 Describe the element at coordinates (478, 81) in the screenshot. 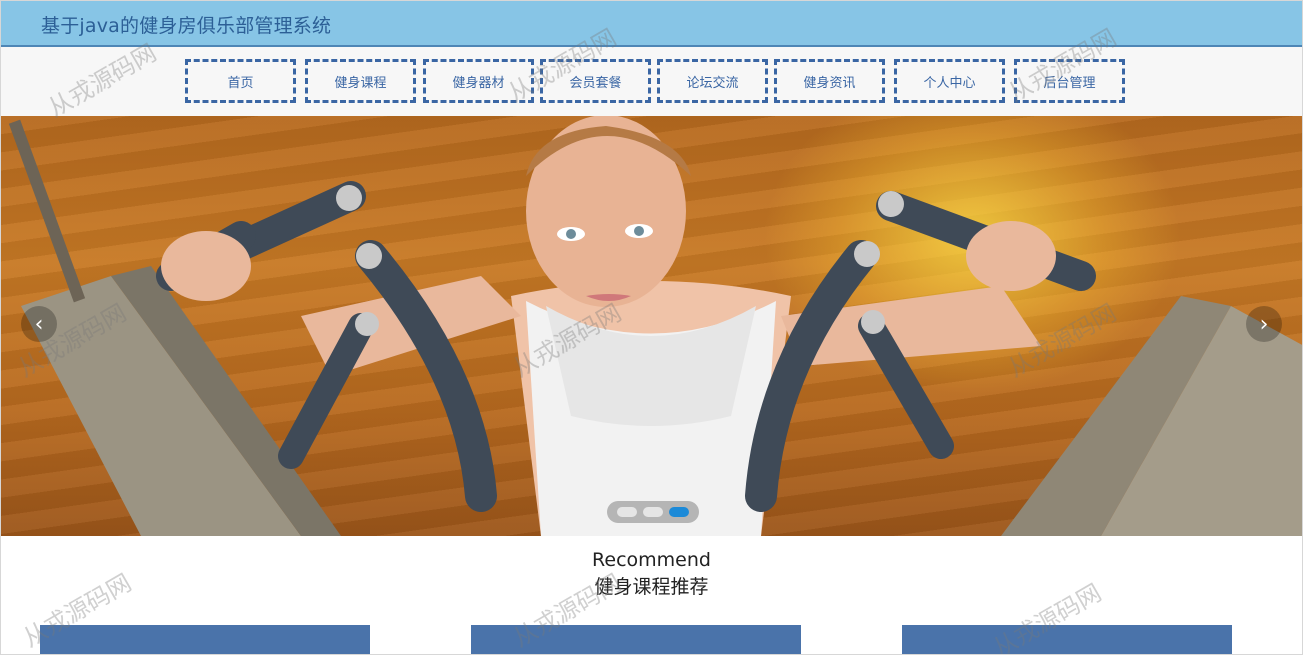

I see `nav-item-equipment: 健身器材` at that location.